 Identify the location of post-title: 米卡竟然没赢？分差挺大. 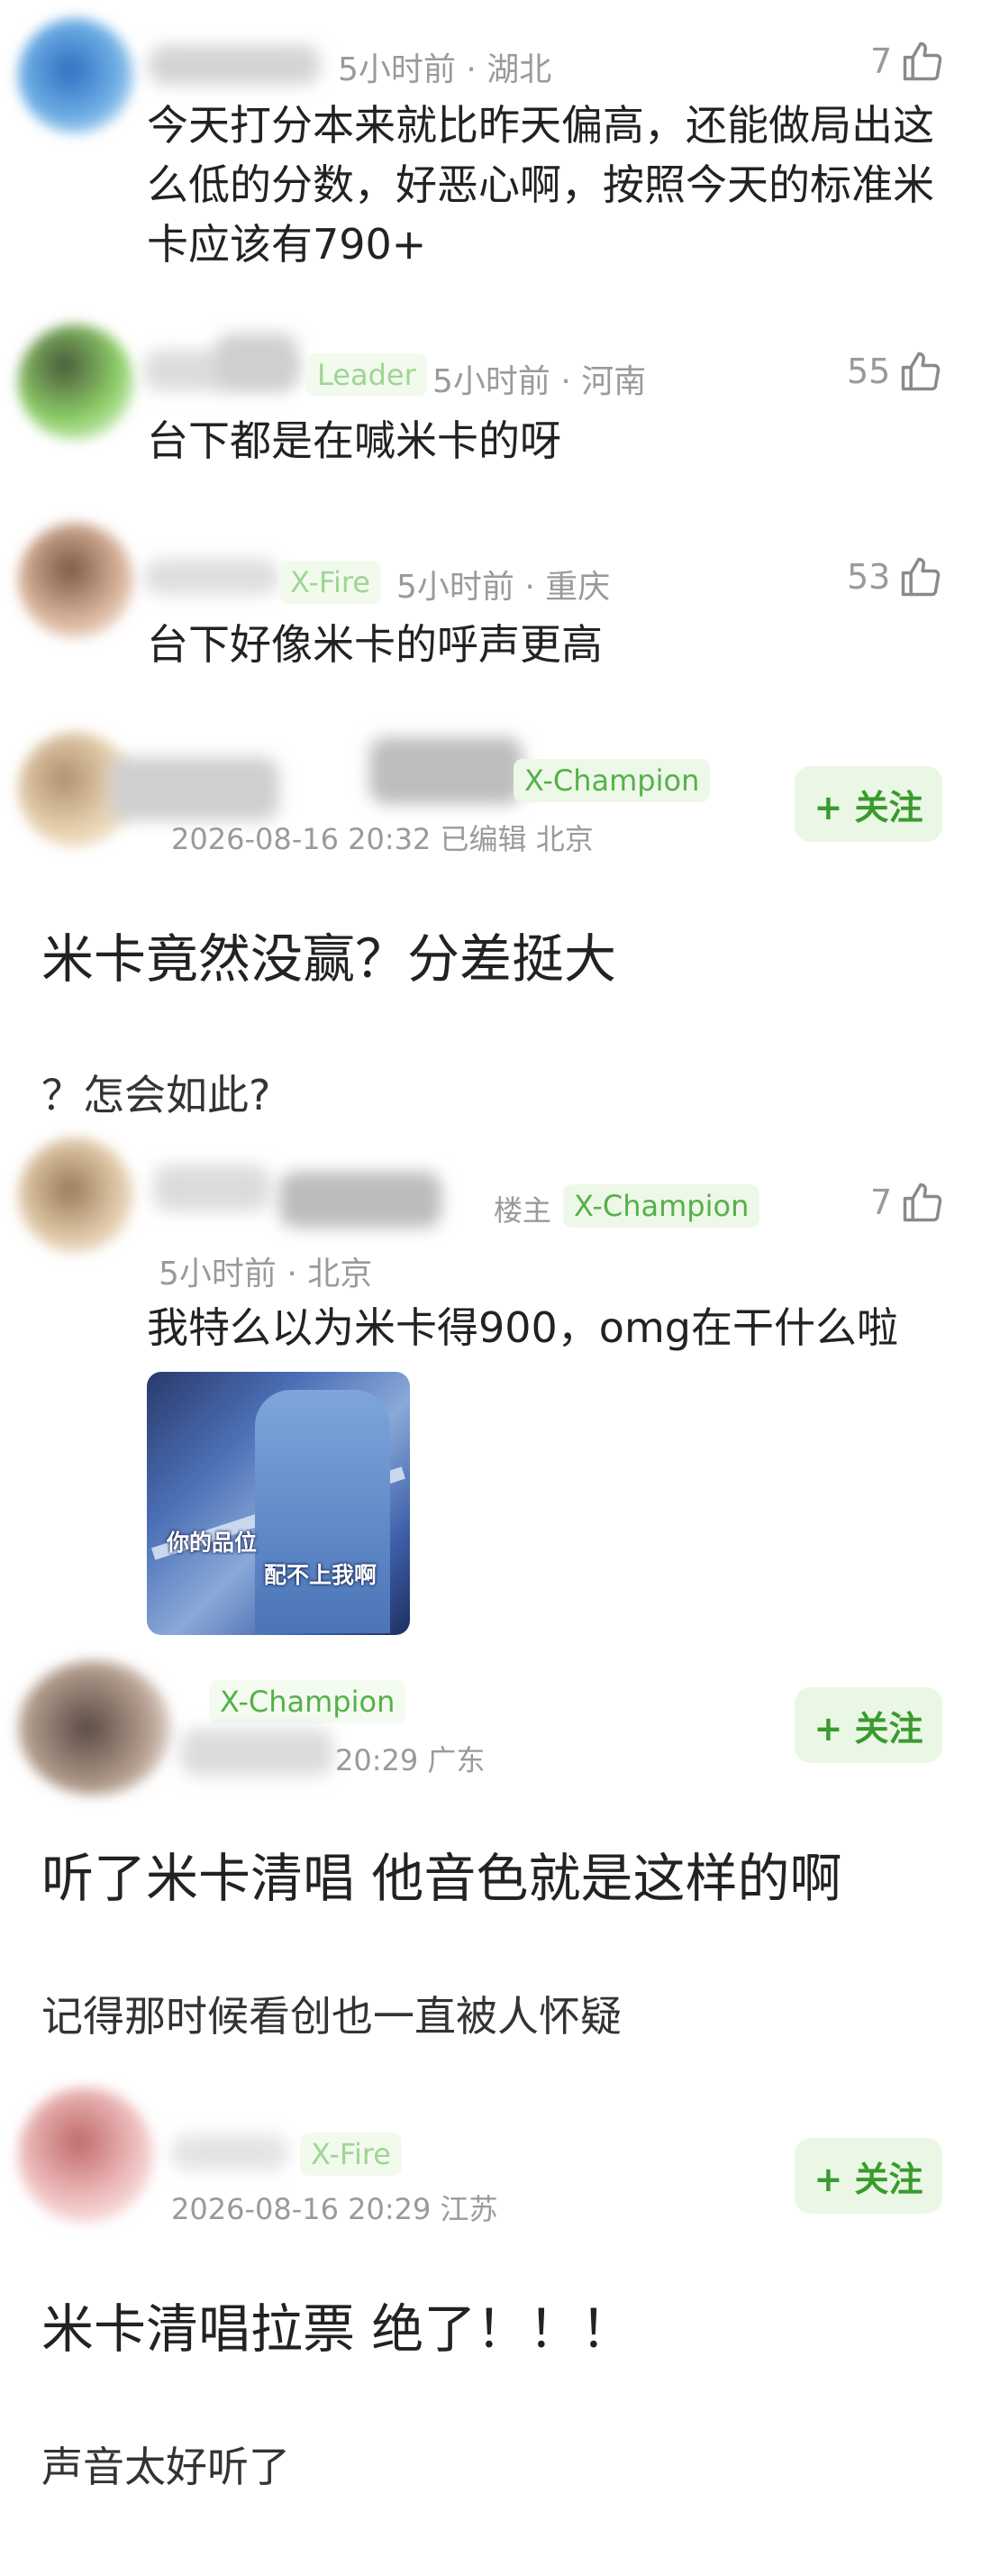
(329, 959).